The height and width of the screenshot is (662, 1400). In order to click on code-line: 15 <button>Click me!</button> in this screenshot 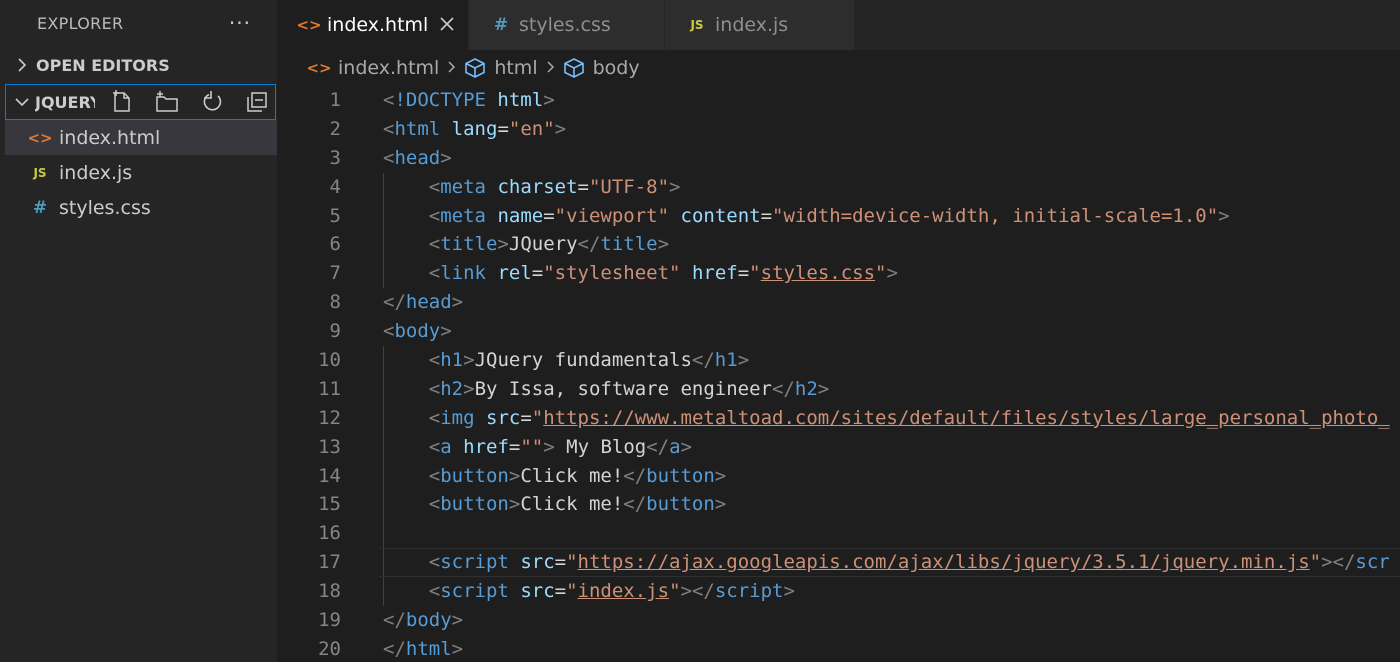, I will do `click(838, 504)`.